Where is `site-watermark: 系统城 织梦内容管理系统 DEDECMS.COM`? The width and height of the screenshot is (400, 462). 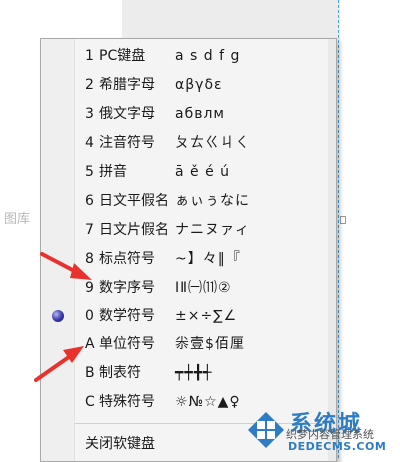
site-watermark: 系统城 织梦内容管理系统 DEDECMS.COM is located at coordinates (323, 431).